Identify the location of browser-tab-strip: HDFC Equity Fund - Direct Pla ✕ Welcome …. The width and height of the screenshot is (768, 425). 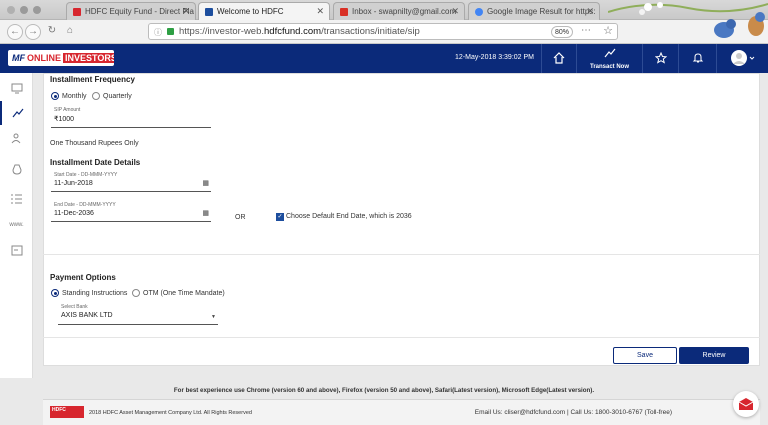
(384, 10).